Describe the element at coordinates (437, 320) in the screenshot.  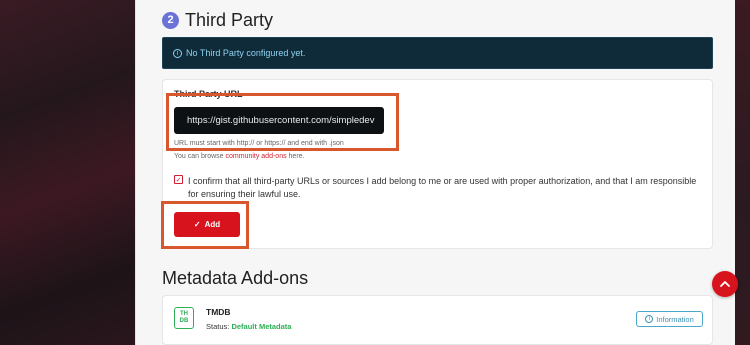
I see `addon-card-tmdb` at that location.